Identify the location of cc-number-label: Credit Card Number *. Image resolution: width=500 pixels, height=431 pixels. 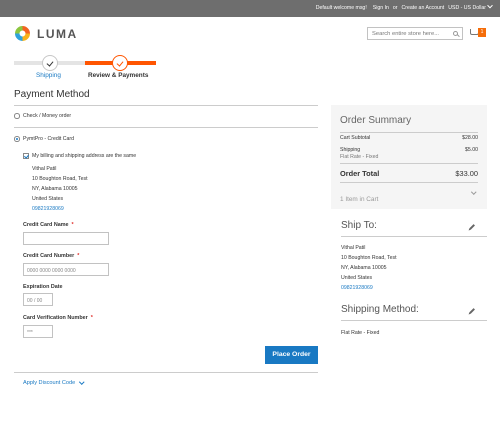
(51, 256).